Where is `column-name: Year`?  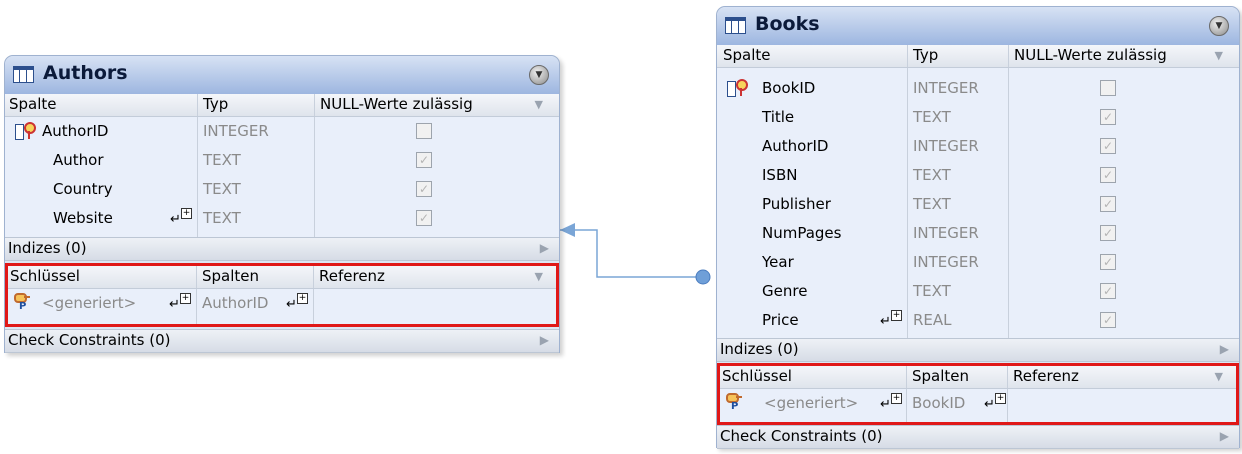
column-name: Year is located at coordinates (778, 262).